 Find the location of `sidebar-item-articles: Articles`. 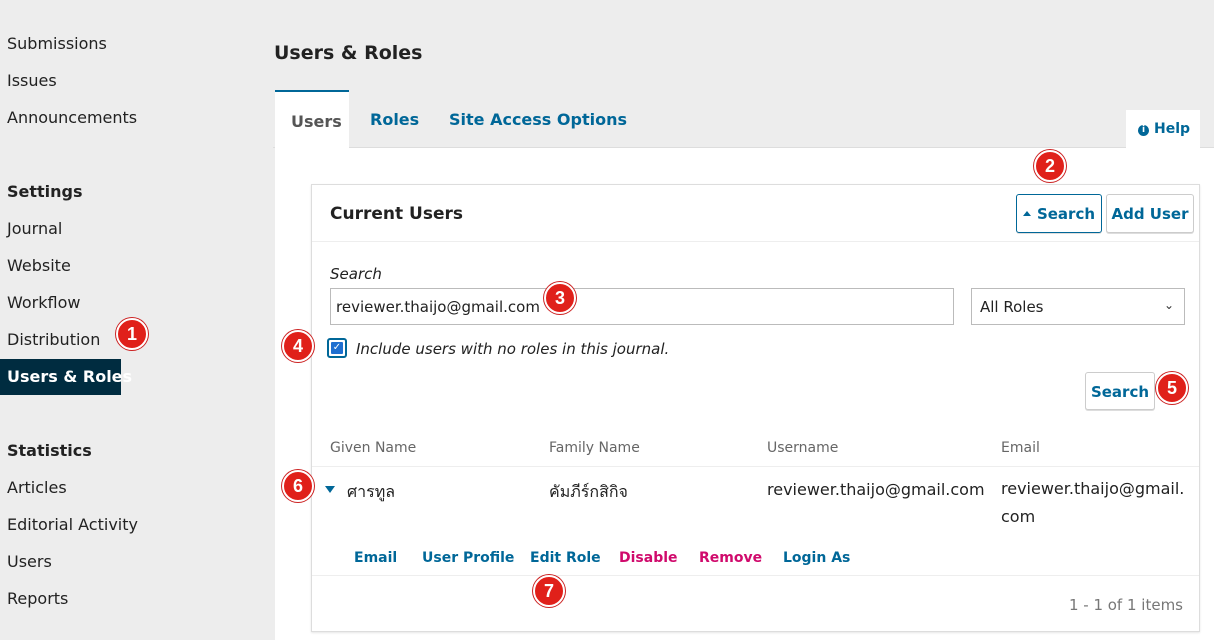

sidebar-item-articles: Articles is located at coordinates (37, 488).